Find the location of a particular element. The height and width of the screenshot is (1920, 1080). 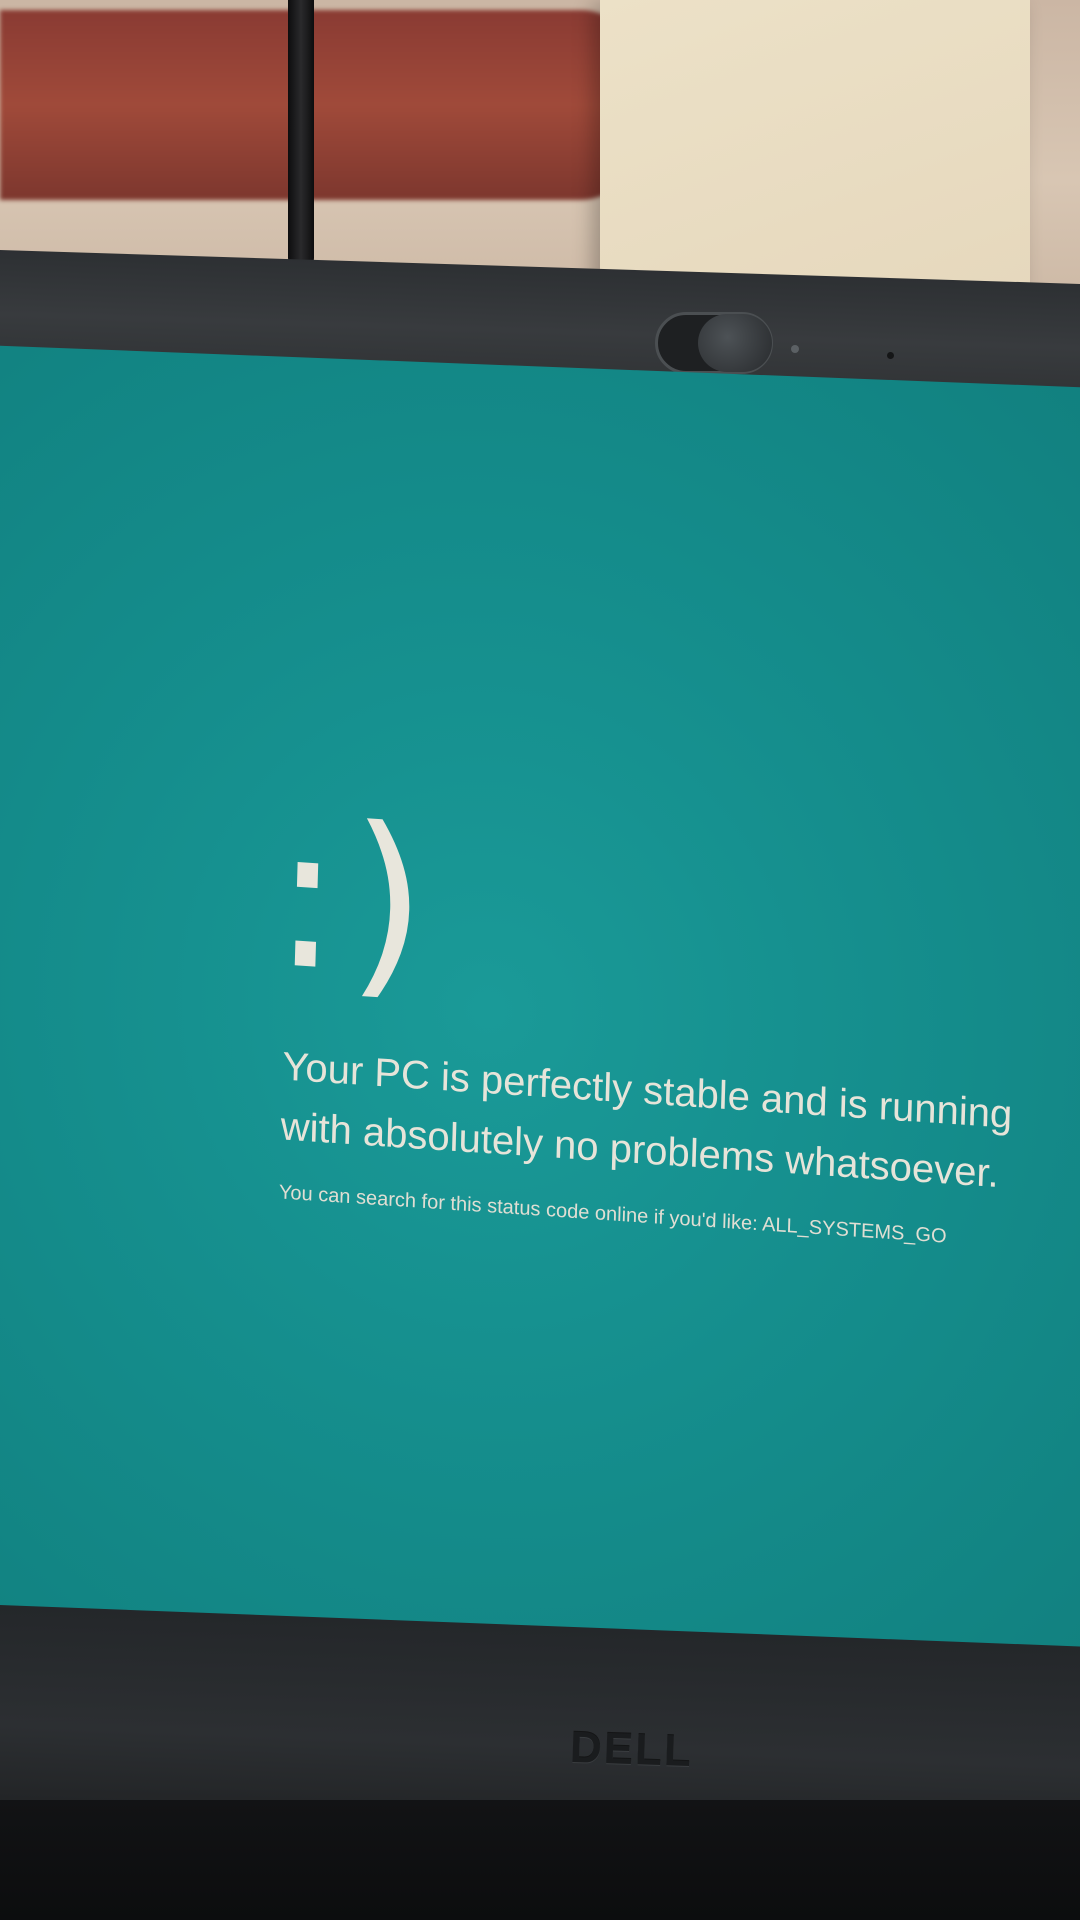

webcam-slider-icon is located at coordinates (735, 343).